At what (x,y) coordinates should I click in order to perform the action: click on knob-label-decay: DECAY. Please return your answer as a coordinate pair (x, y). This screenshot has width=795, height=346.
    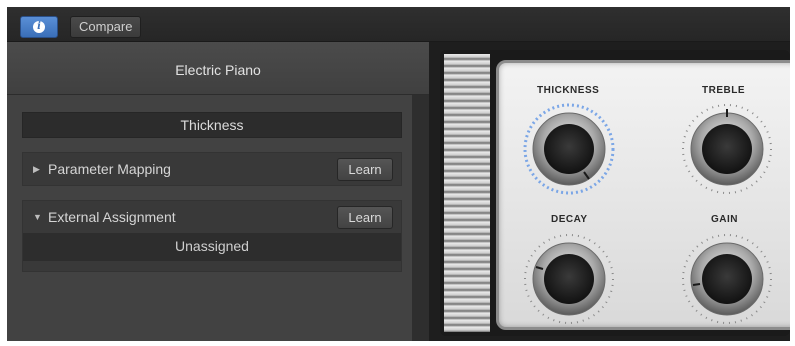
    Looking at the image, I should click on (569, 219).